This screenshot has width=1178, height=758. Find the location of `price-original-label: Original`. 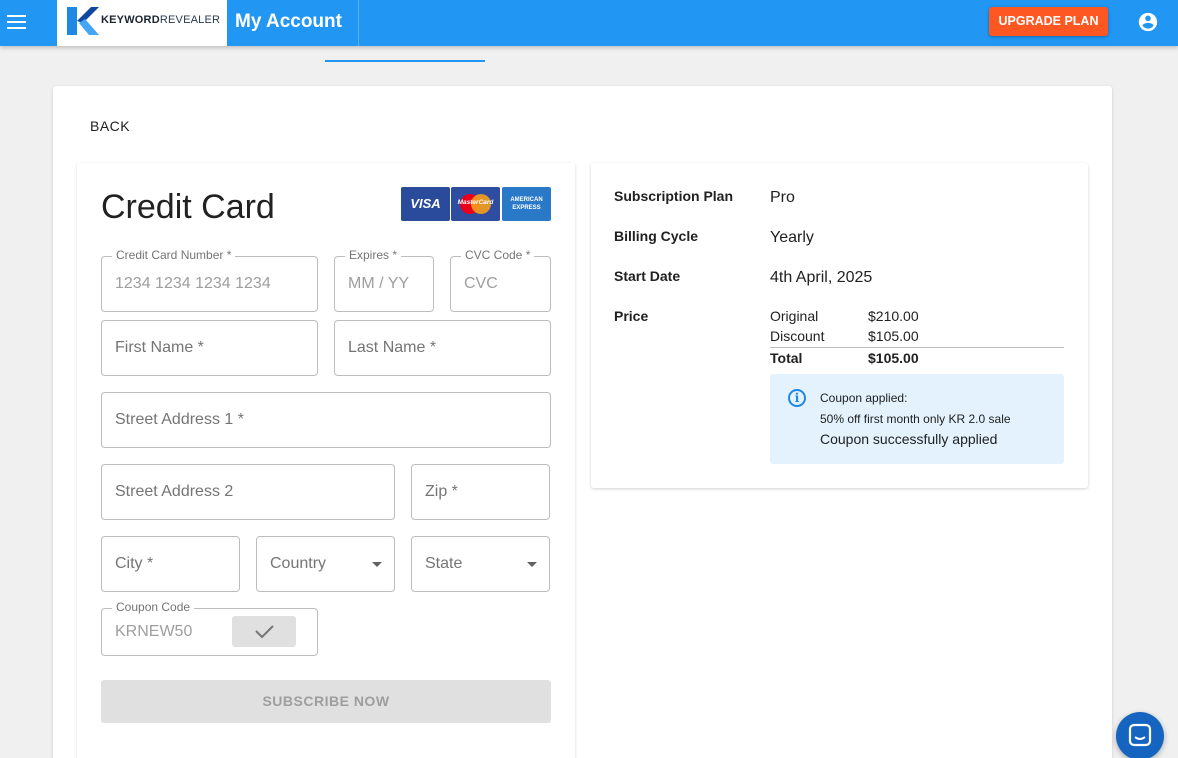

price-original-label: Original is located at coordinates (794, 316).